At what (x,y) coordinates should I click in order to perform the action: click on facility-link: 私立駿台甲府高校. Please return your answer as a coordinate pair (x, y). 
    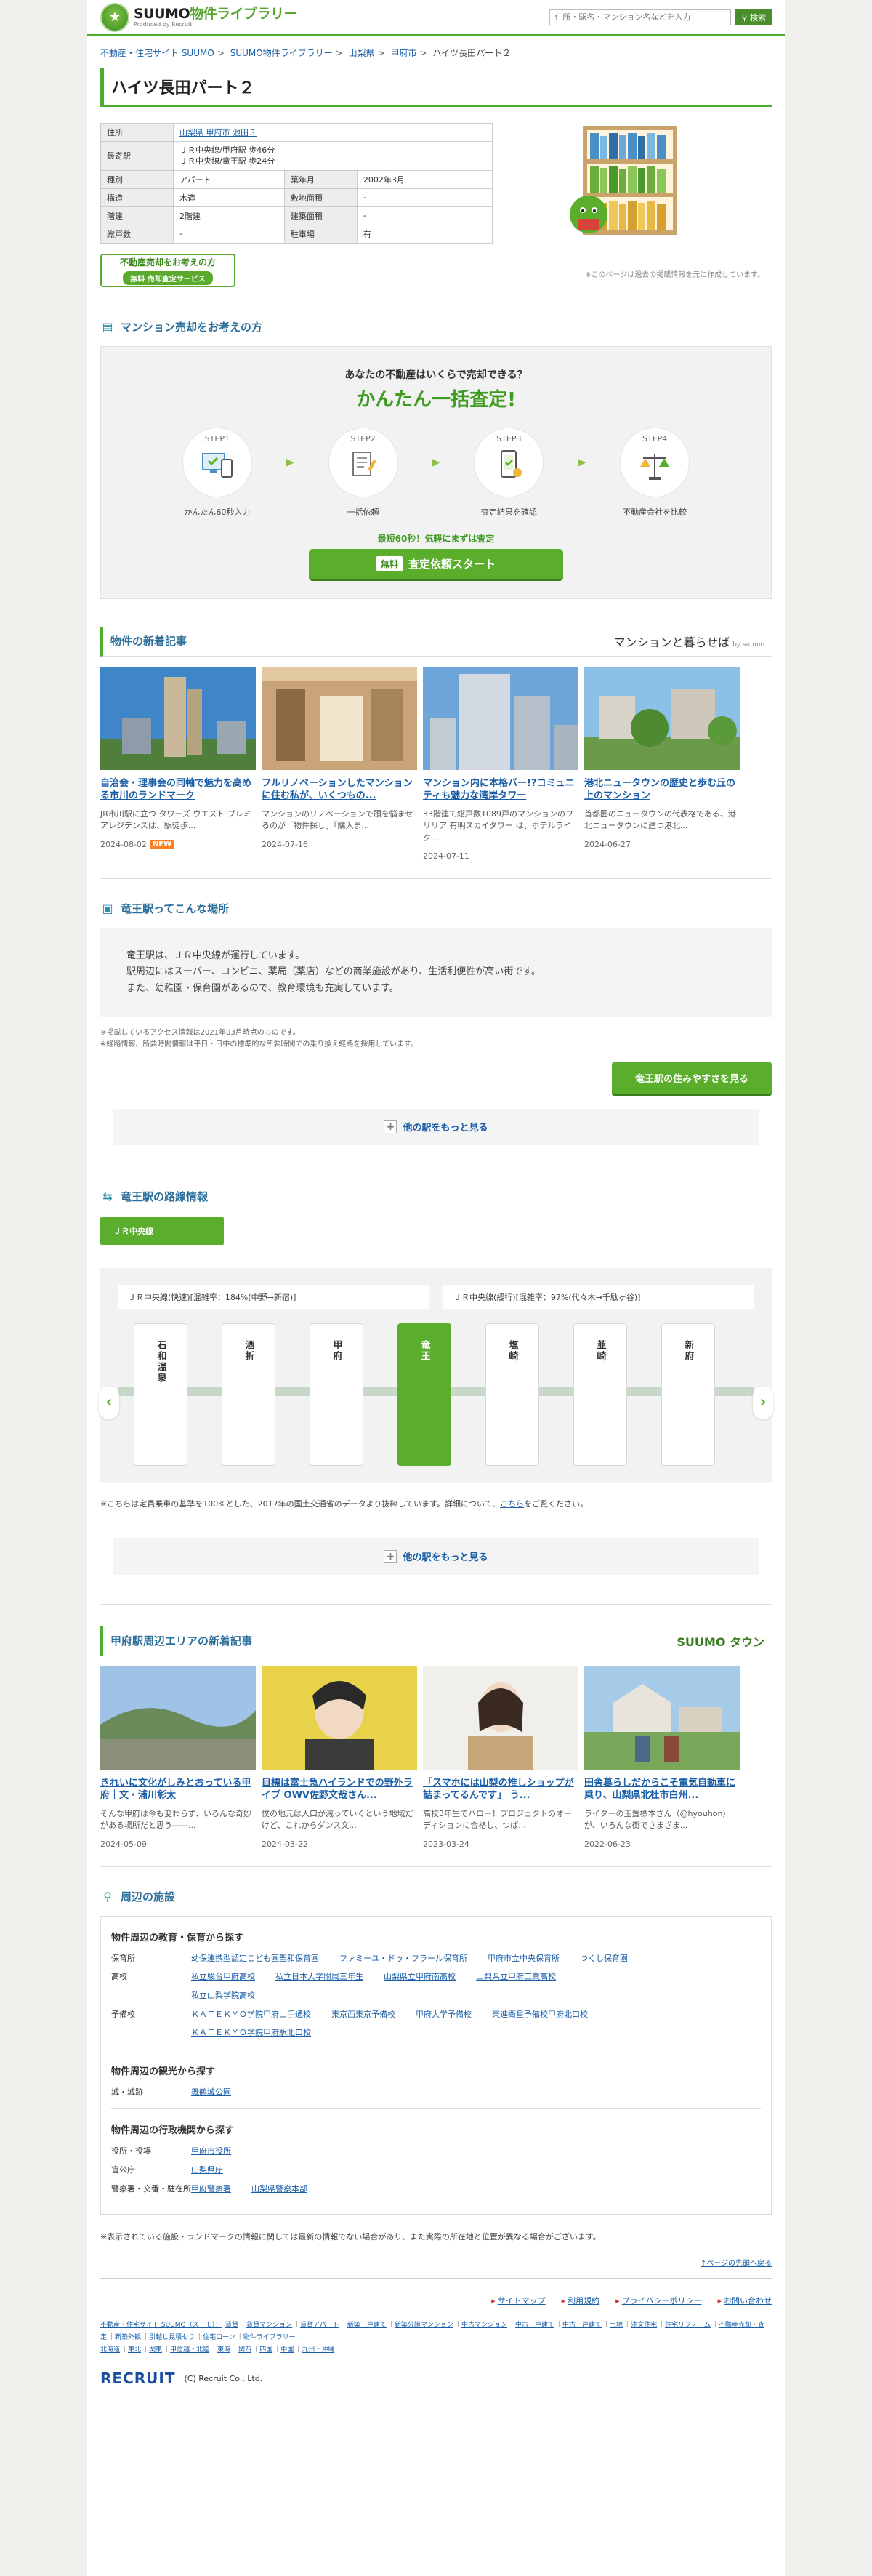
    Looking at the image, I should click on (223, 1977).